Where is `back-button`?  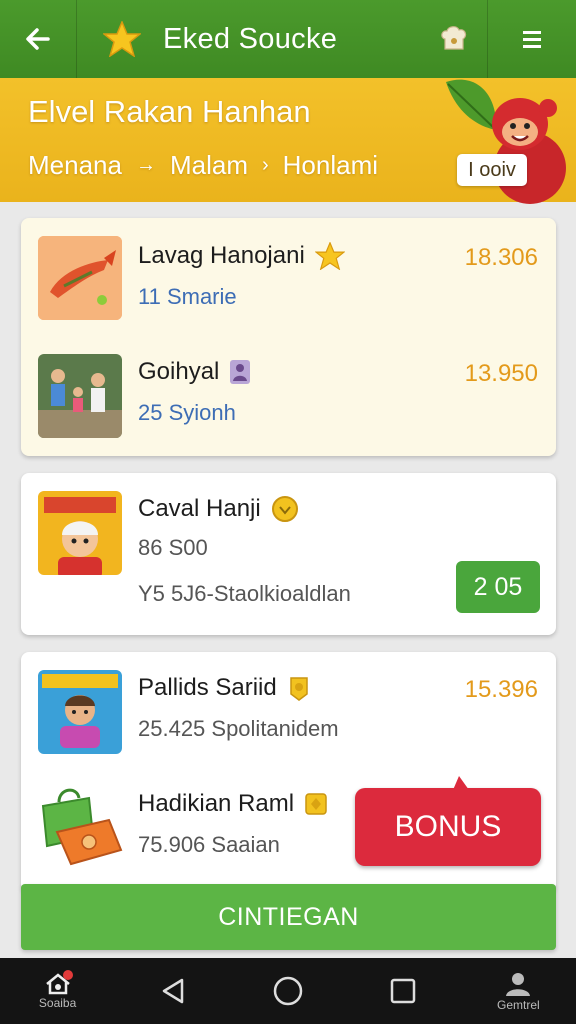
back-button is located at coordinates (38, 39).